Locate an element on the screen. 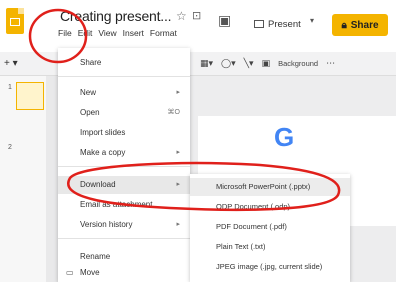 The image size is (396, 282). submenu-item-label: JPEG image (.jpg, current slide) is located at coordinates (269, 266).